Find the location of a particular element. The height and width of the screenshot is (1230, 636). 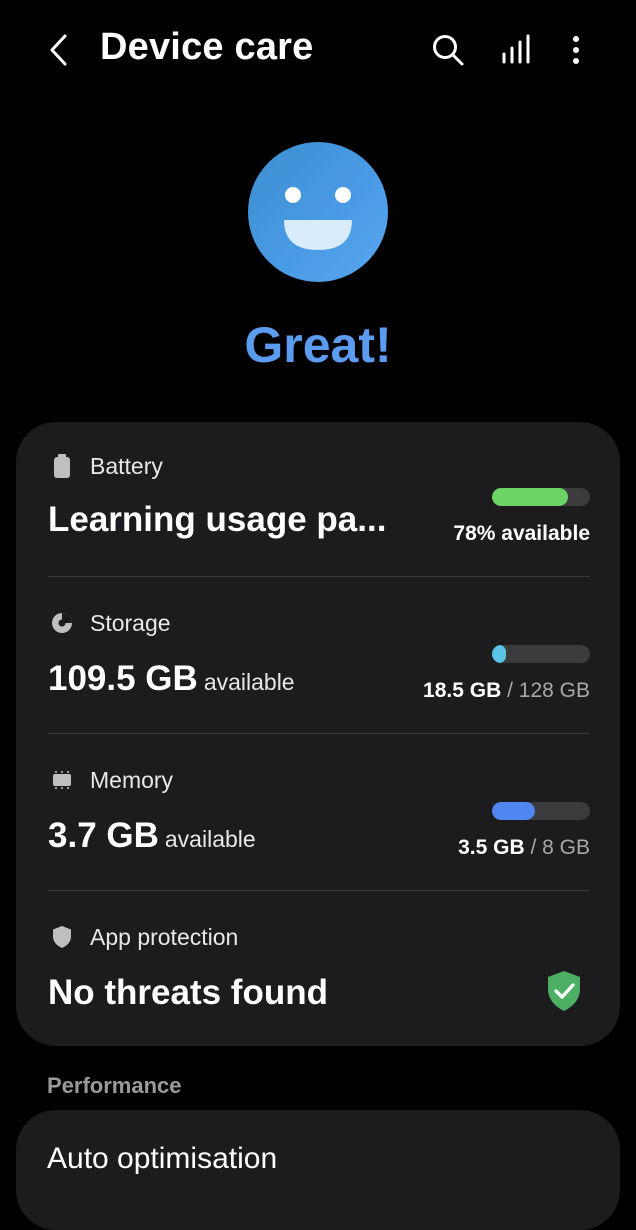

memory-available: 3.7 GB available is located at coordinates (152, 836).